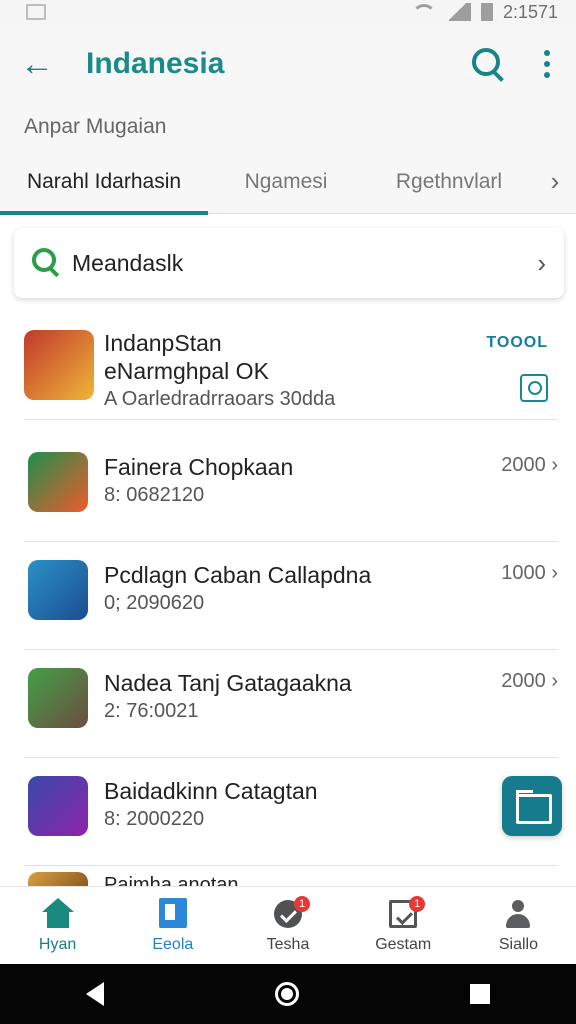  Describe the element at coordinates (547, 64) in the screenshot. I see `more-vert-icon` at that location.